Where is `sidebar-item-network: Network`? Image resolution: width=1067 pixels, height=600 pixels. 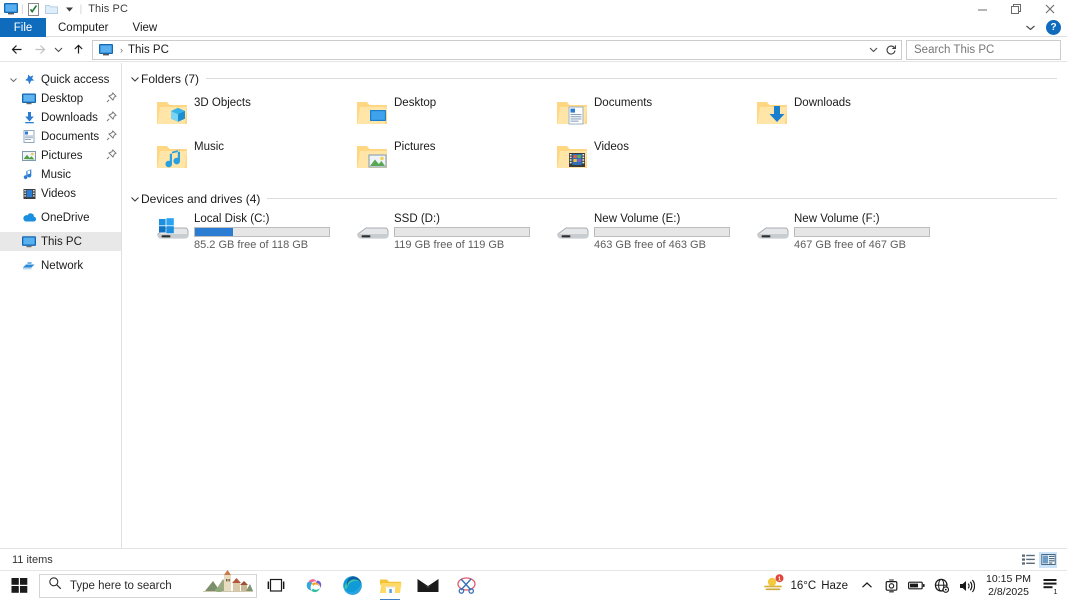
sidebar-item-network: Network is located at coordinates (60, 265).